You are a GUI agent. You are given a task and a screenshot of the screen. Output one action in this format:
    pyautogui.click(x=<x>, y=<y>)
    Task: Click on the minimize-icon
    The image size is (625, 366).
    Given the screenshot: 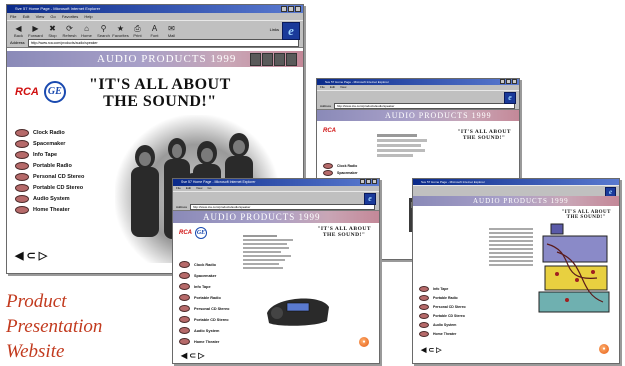 What is the action you would take?
    pyautogui.click(x=284, y=9)
    